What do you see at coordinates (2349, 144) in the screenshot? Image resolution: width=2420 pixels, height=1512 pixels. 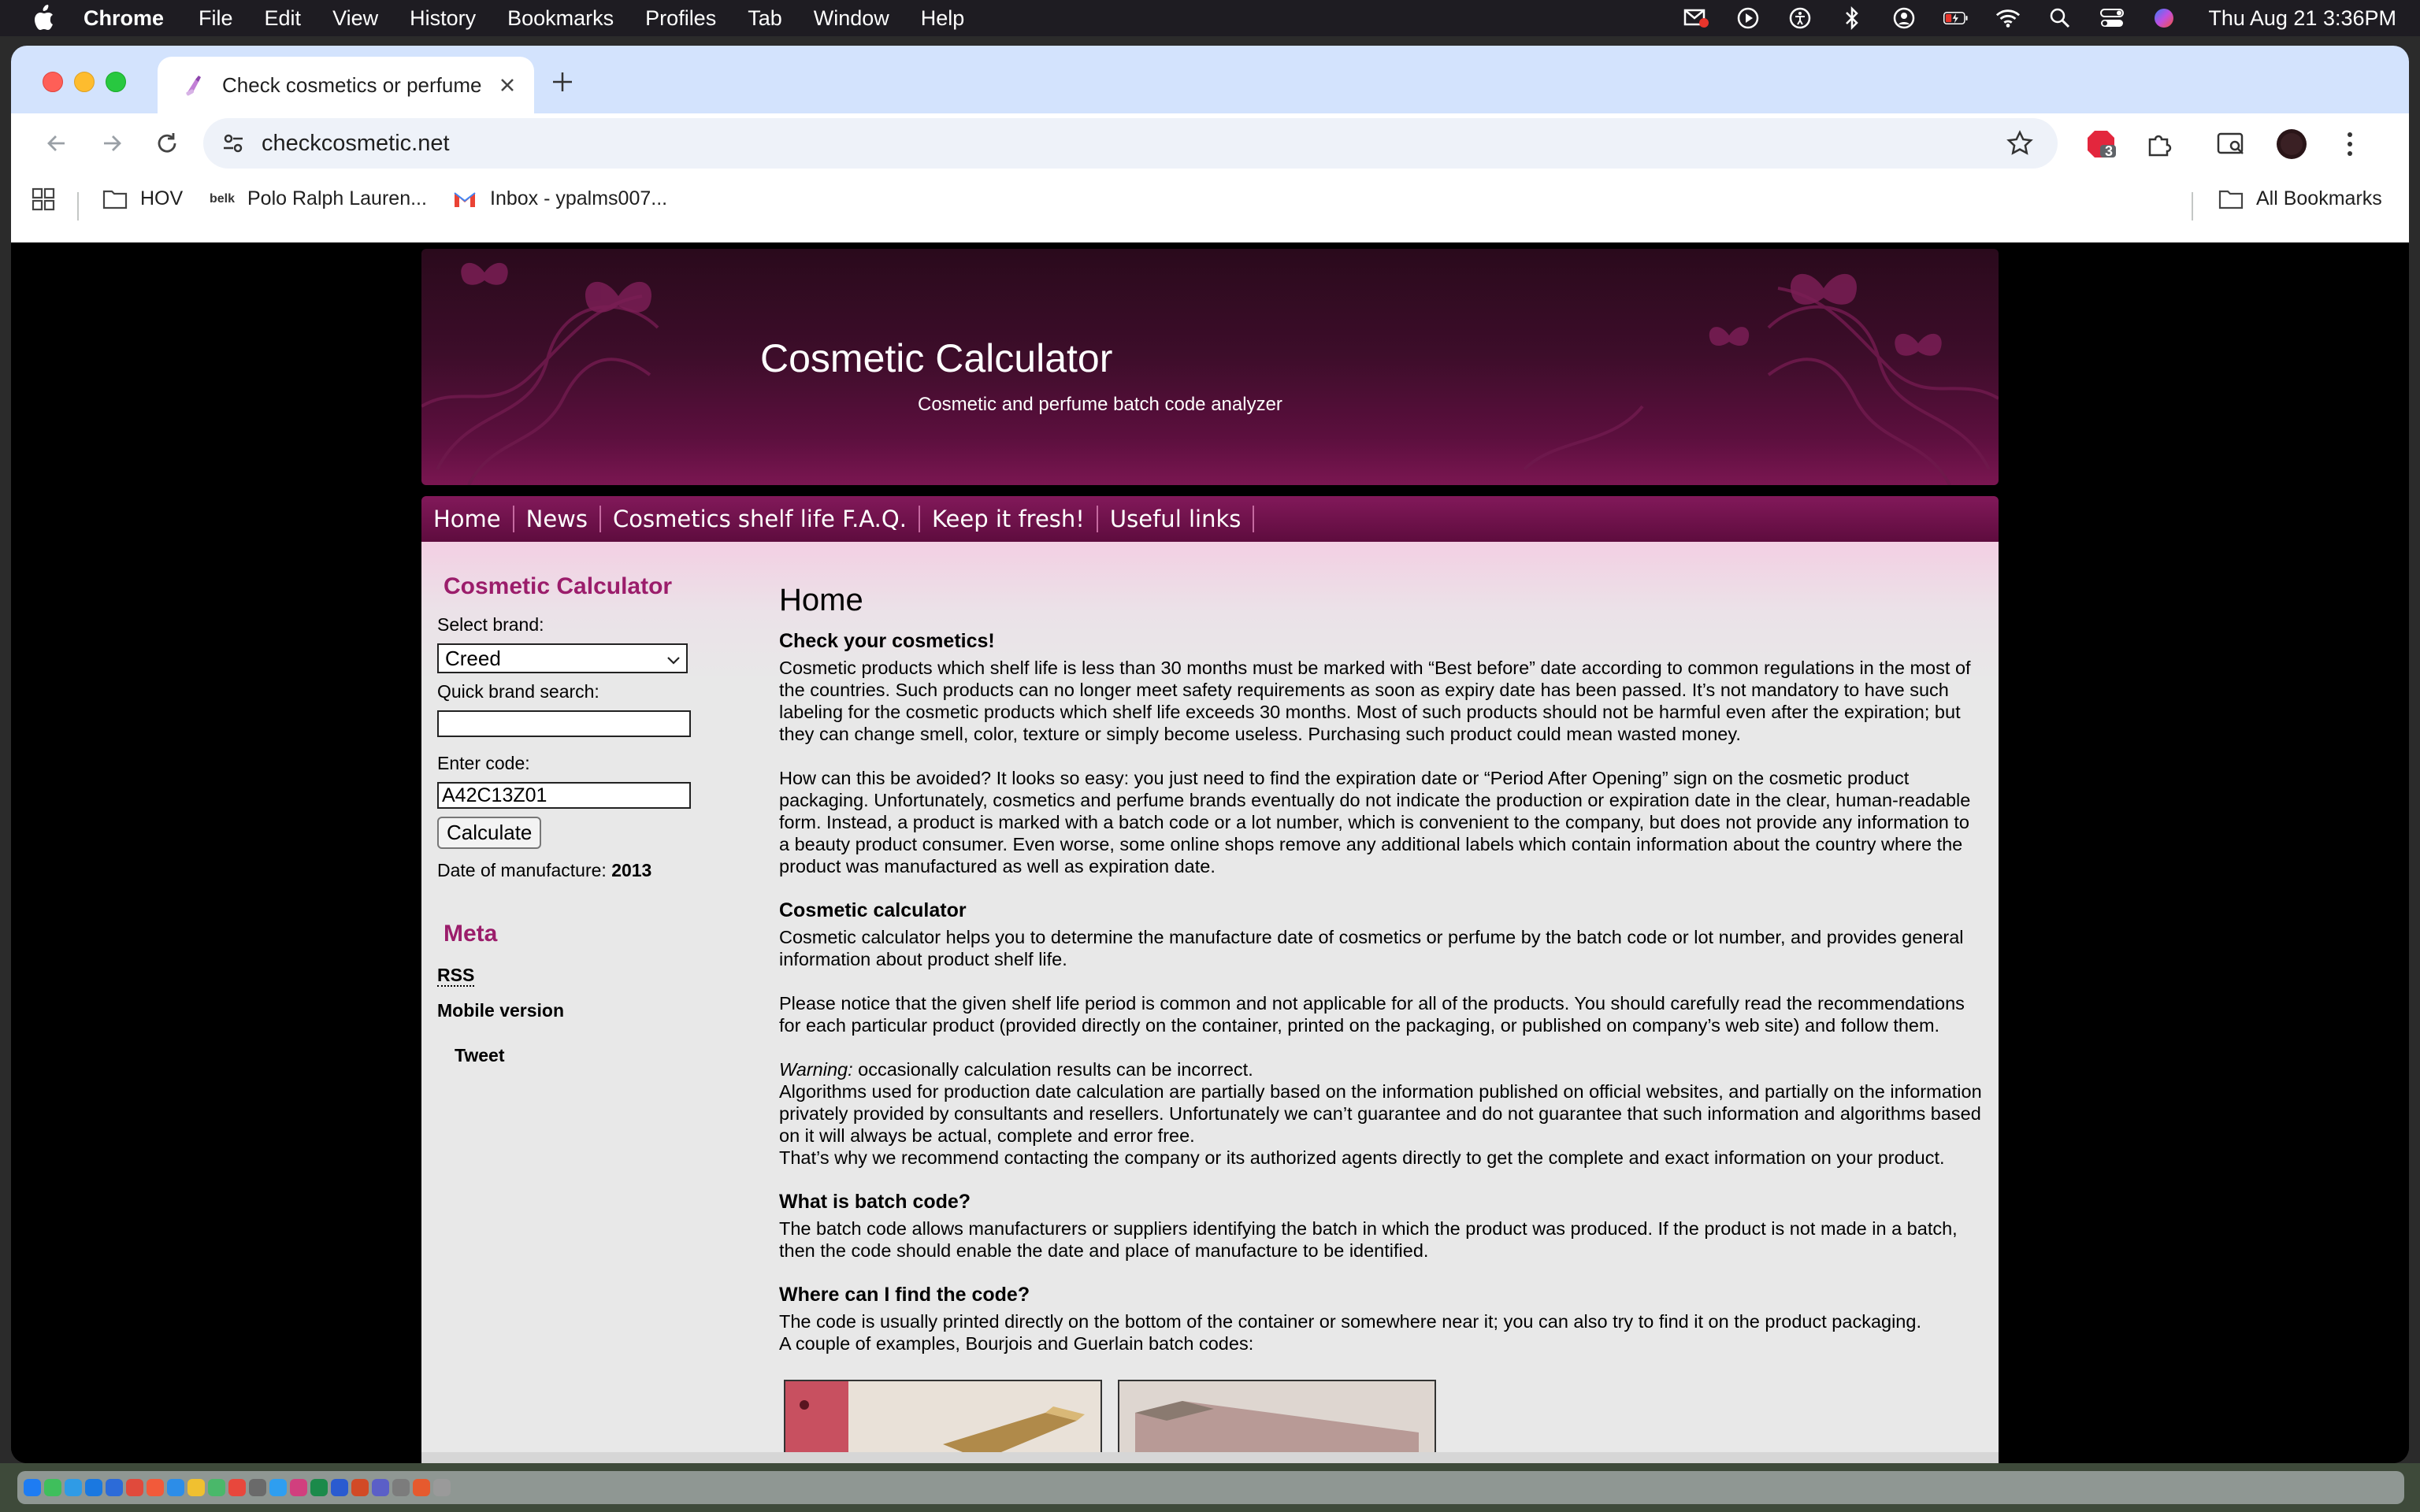 I see `more-menu-icon` at bounding box center [2349, 144].